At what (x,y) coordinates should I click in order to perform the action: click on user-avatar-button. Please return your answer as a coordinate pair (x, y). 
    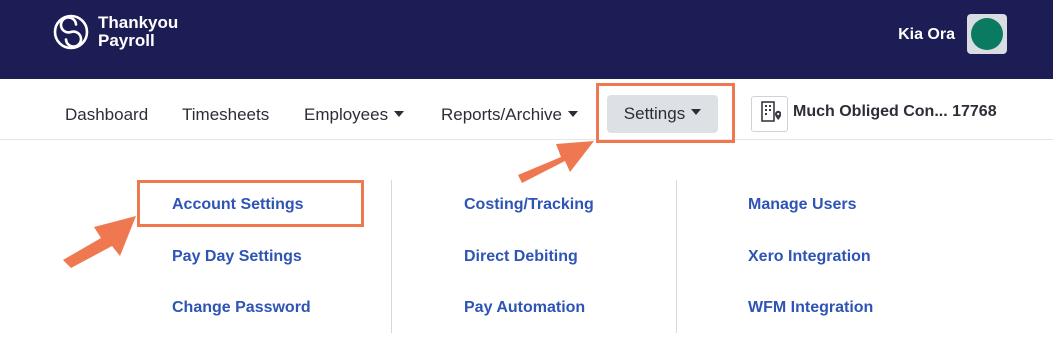
    Looking at the image, I should click on (987, 34).